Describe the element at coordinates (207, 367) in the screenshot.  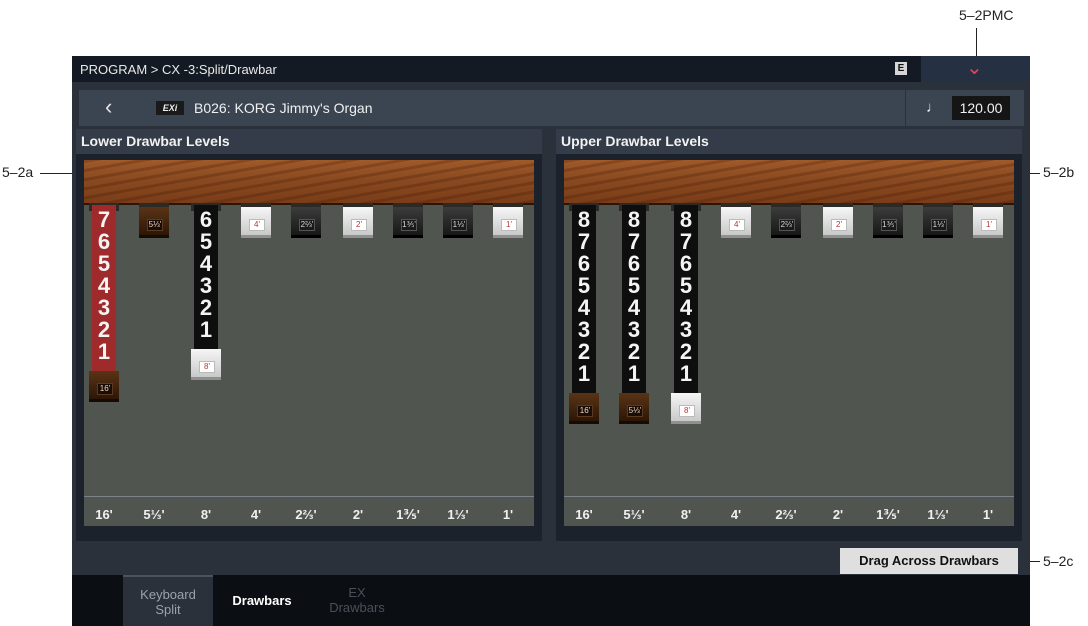
I see `knob-footage-label: 8'` at that location.